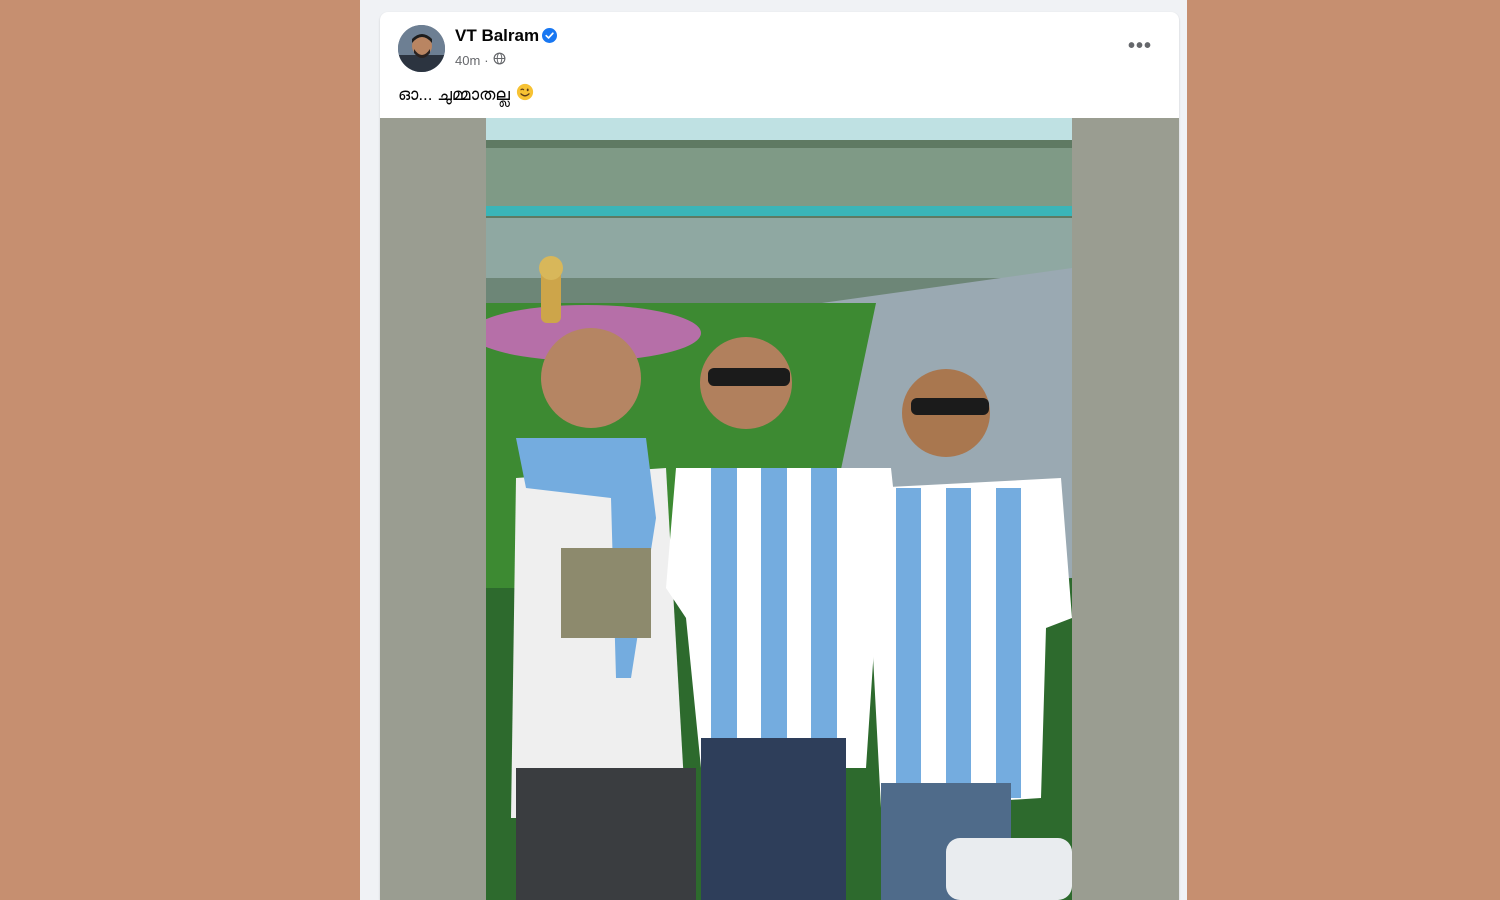 The image size is (1500, 900). What do you see at coordinates (467, 60) in the screenshot?
I see `post-timestamp: 40m` at bounding box center [467, 60].